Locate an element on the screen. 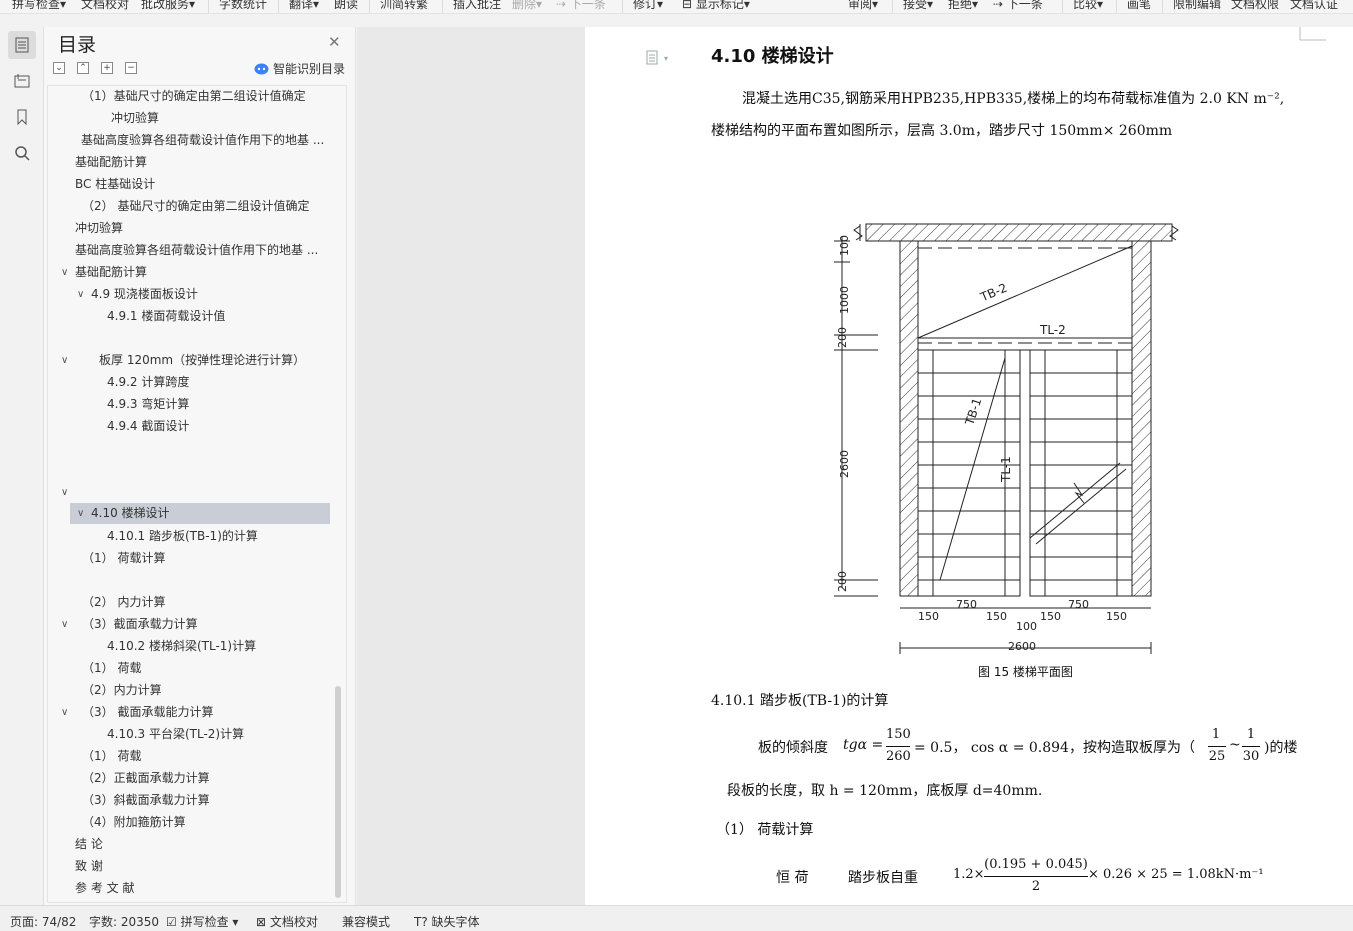  doc-permission-button: 文档权限 is located at coordinates (1255, 6).